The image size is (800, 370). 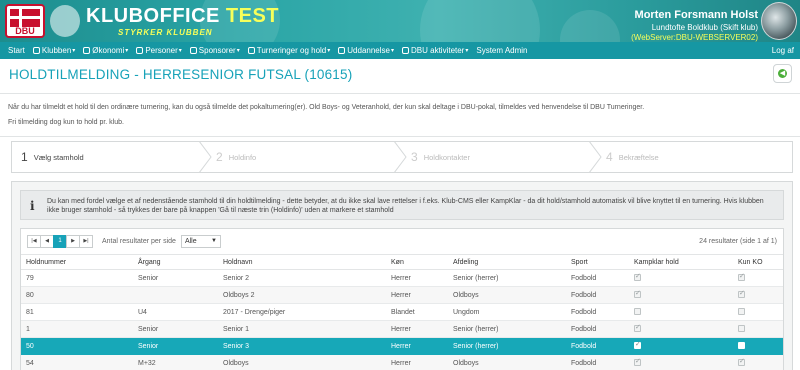 What do you see at coordinates (741, 346) in the screenshot?
I see `kunko-checkbox` at bounding box center [741, 346].